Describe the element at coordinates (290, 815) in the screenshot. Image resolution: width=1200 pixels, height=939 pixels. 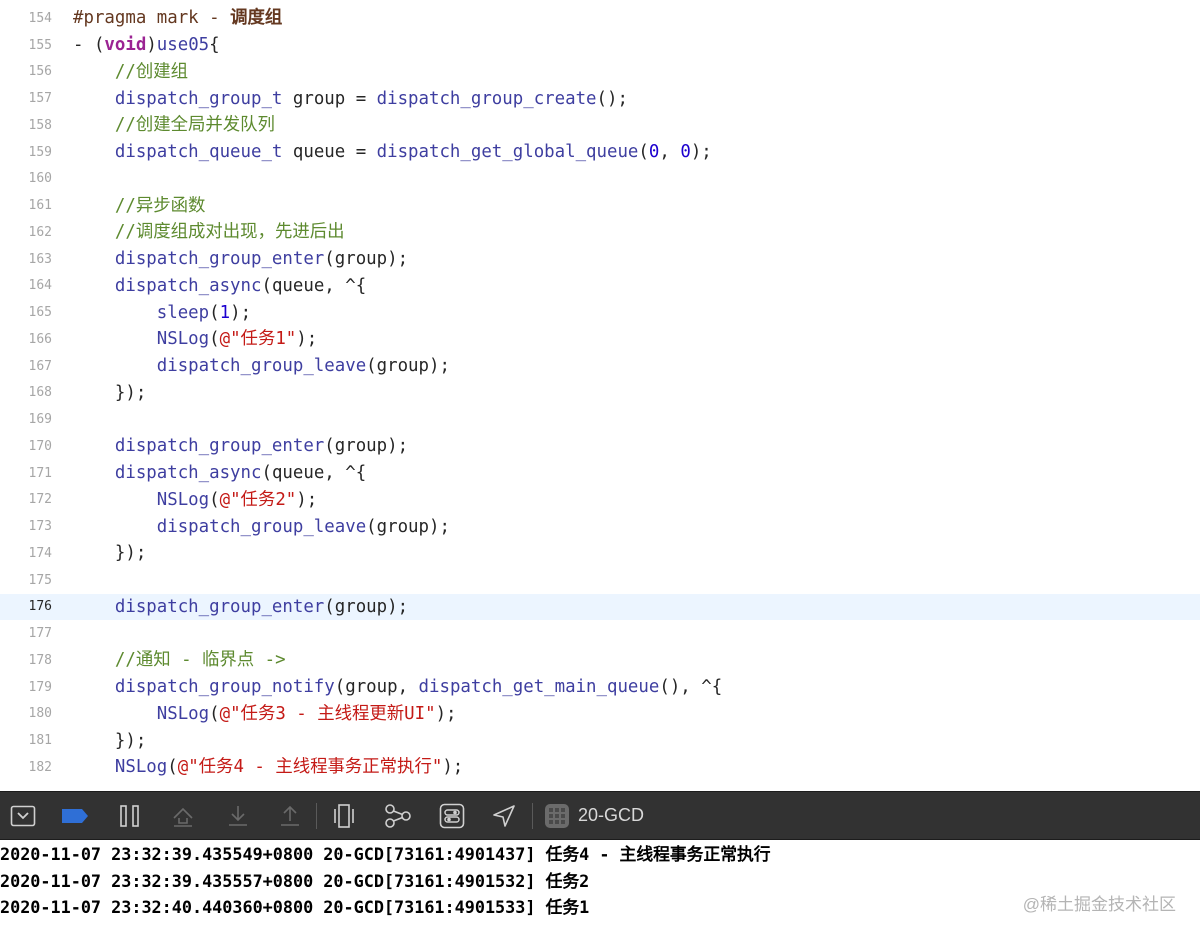
I see `step-out-button` at that location.